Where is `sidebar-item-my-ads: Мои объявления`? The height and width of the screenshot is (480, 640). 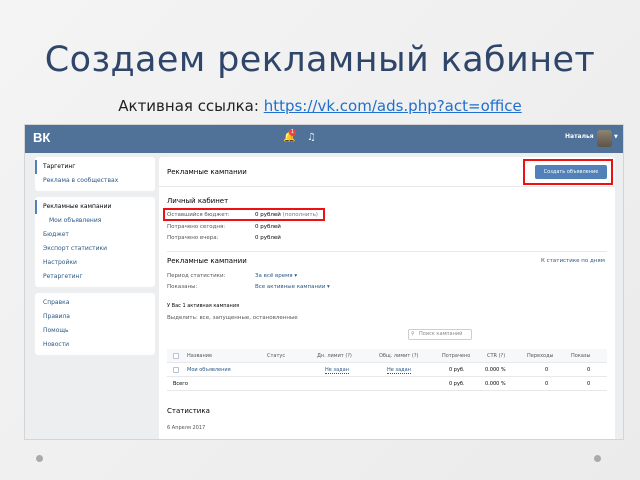
sidebar-item-my-ads: Мои объявления is located at coordinates (95, 221).